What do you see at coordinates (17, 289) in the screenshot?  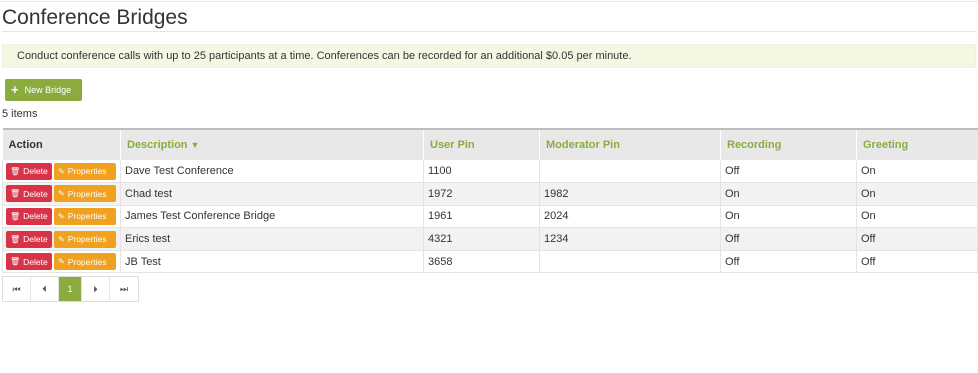 I see `first-page-icon: ⏮` at bounding box center [17, 289].